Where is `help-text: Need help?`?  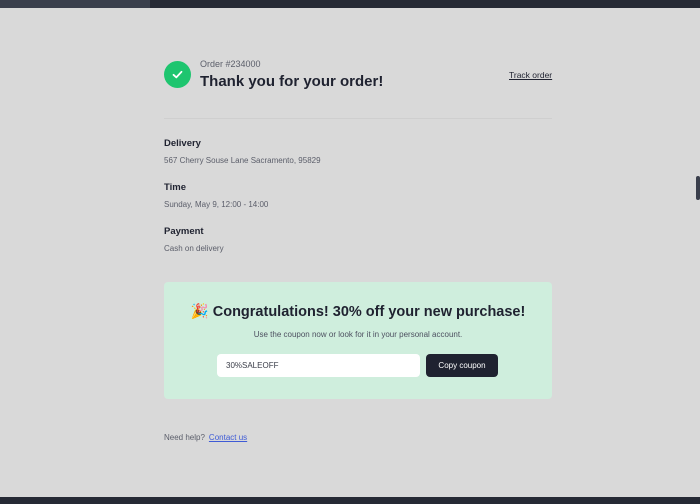
help-text: Need help? is located at coordinates (184, 437).